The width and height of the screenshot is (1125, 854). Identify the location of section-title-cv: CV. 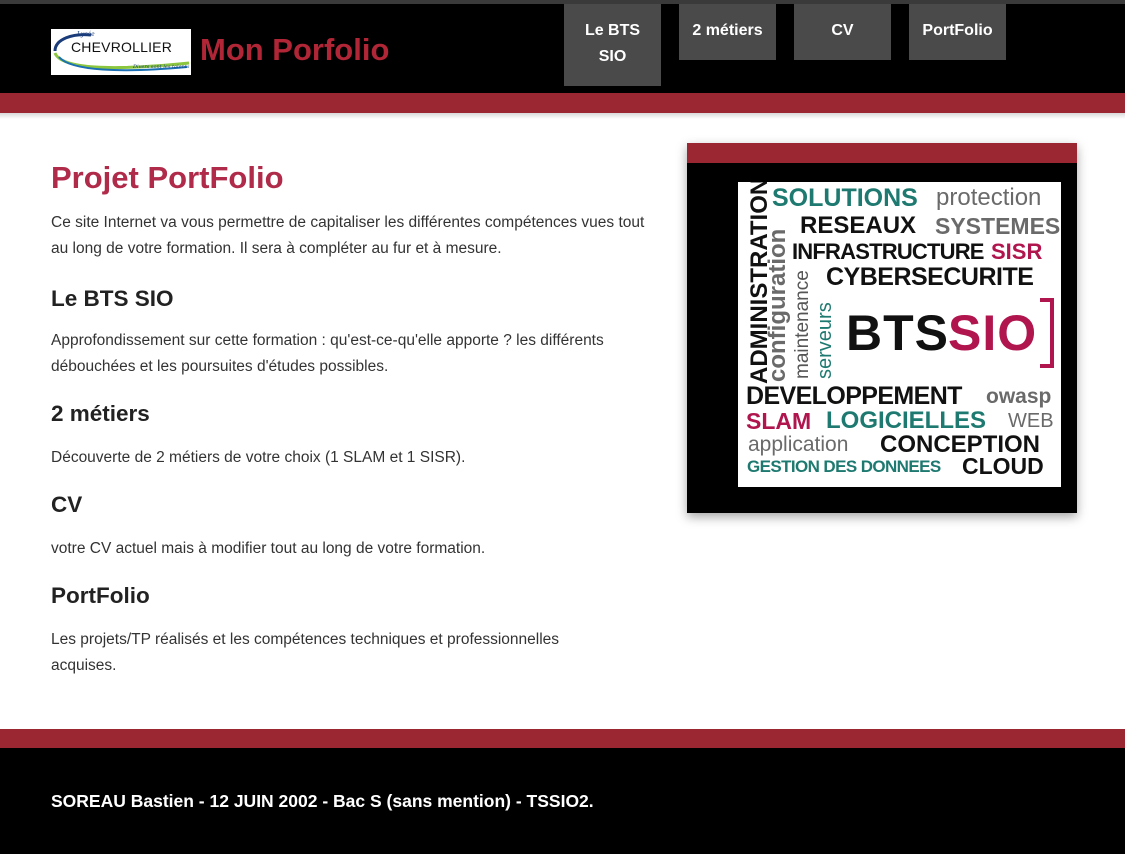
(67, 504).